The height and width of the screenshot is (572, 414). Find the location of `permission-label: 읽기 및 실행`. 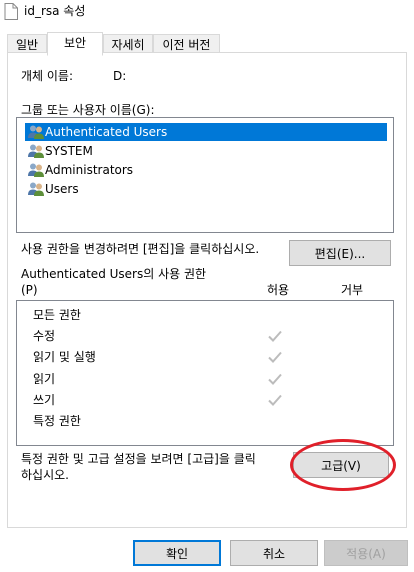

permission-label: 읽기 및 실행 is located at coordinates (64, 357).